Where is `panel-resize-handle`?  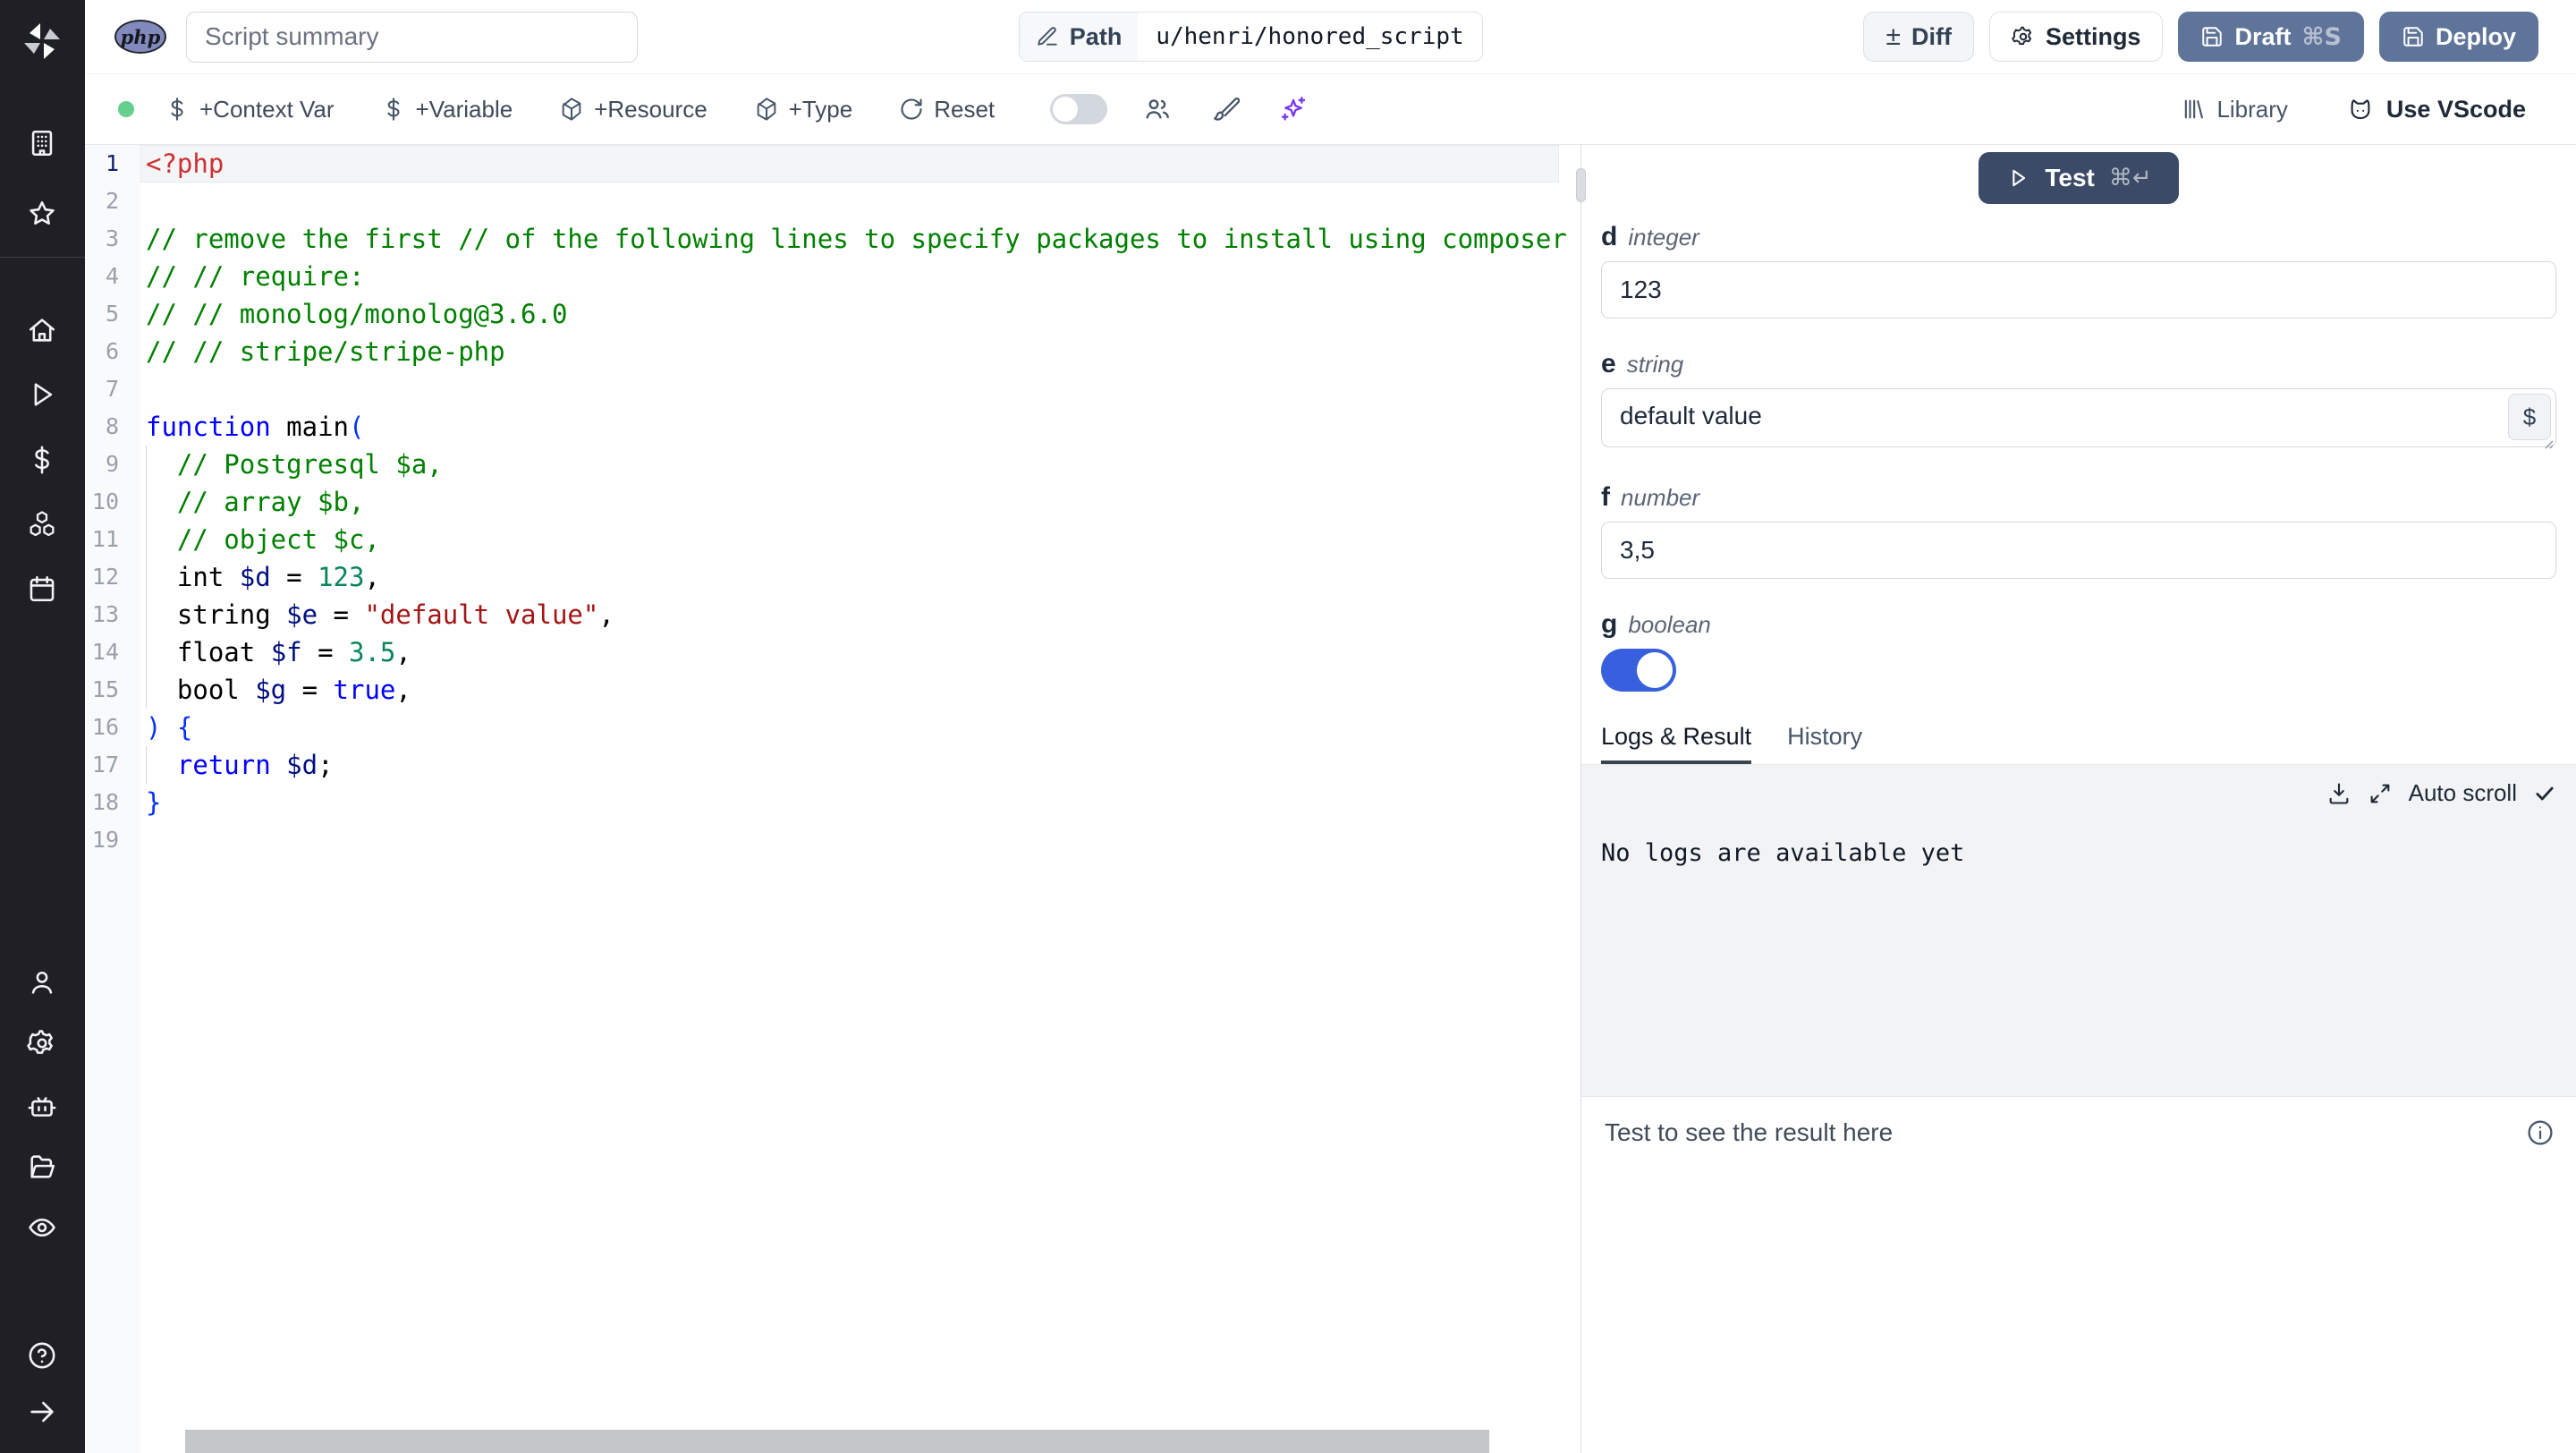 panel-resize-handle is located at coordinates (1581, 185).